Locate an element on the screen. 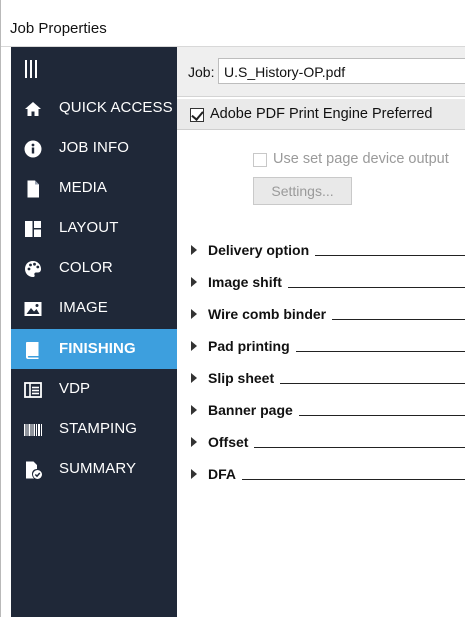 The width and height of the screenshot is (465, 617). section-label: DFA is located at coordinates (225, 474).